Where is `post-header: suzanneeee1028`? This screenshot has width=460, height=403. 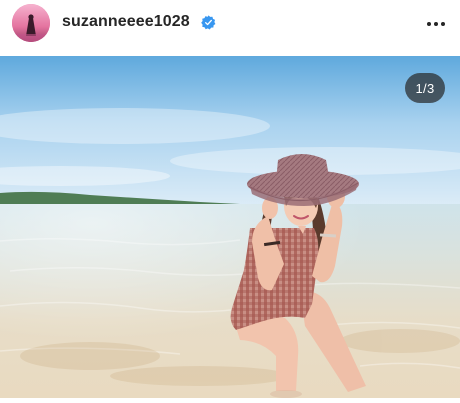
post-header: suzanneeee1028 is located at coordinates (230, 24).